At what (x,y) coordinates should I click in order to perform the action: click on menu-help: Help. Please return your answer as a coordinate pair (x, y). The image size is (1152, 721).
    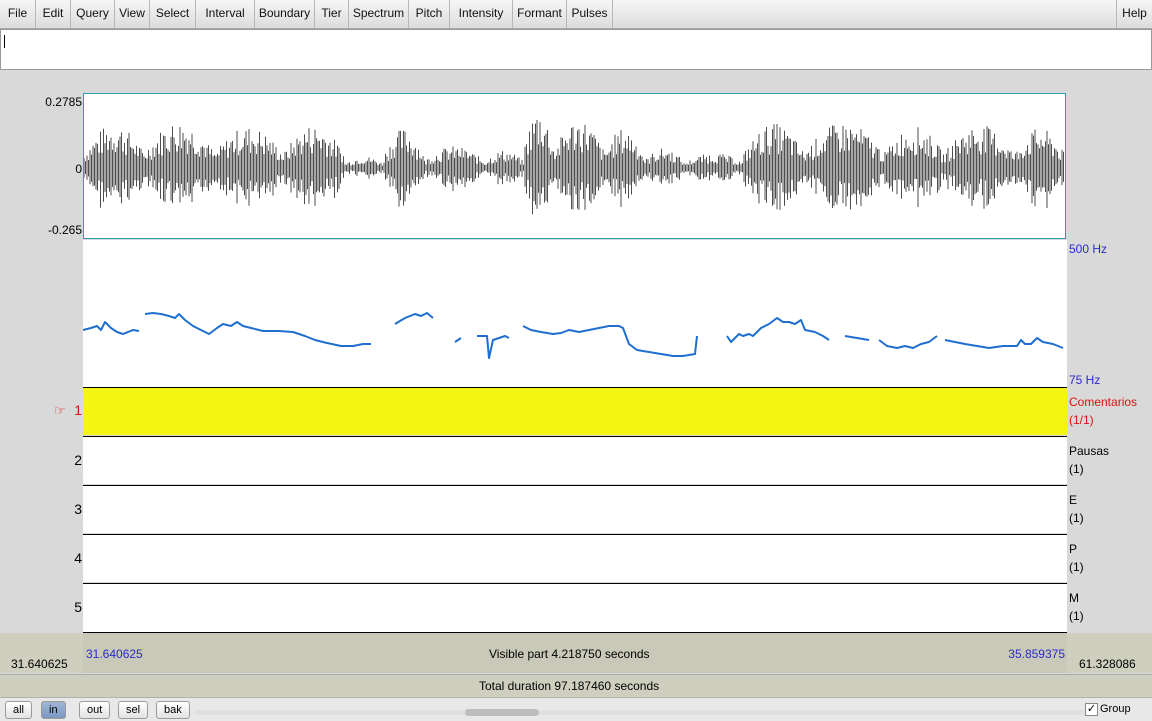
    Looking at the image, I should click on (1134, 14).